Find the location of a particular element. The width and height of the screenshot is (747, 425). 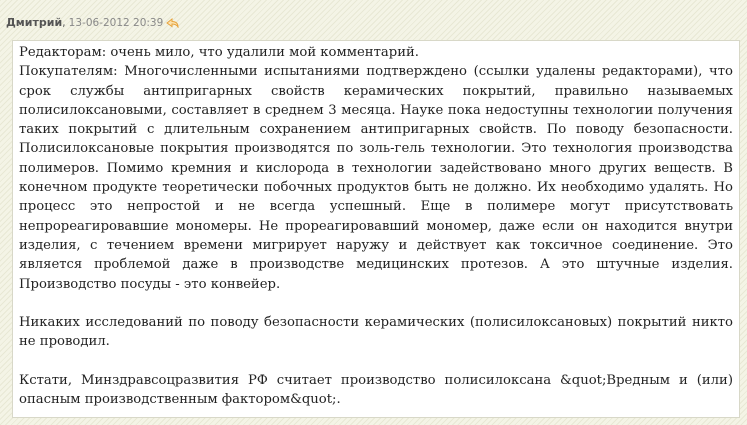

comment-date: 13-06-2012 20:39 is located at coordinates (116, 23).